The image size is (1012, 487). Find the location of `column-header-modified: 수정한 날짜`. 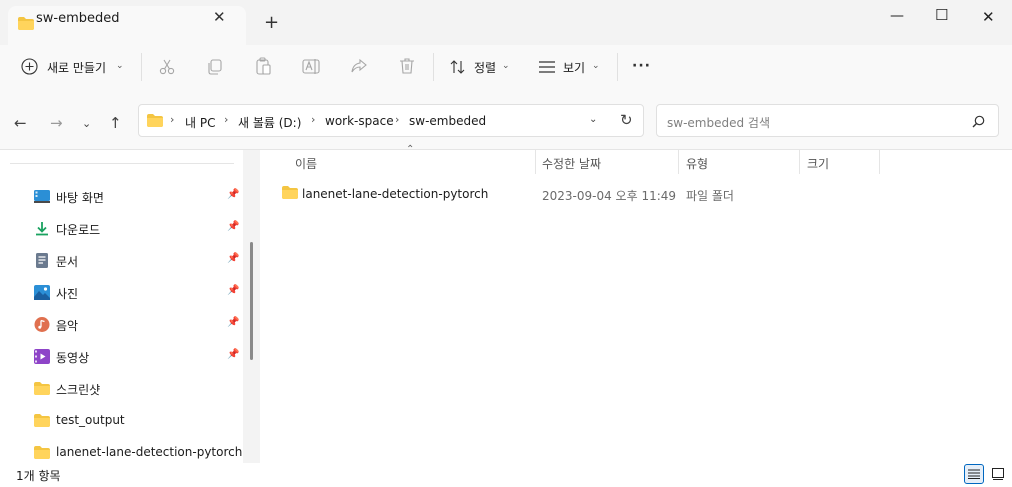

column-header-modified: 수정한 날짜 is located at coordinates (571, 163).